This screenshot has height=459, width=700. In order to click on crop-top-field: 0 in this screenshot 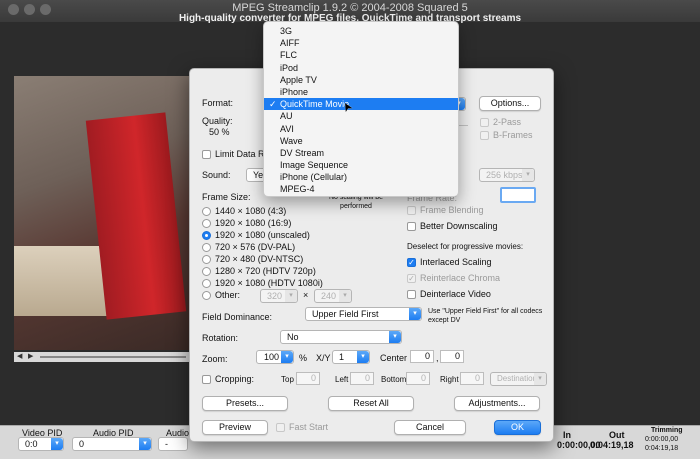, I will do `click(308, 378)`.